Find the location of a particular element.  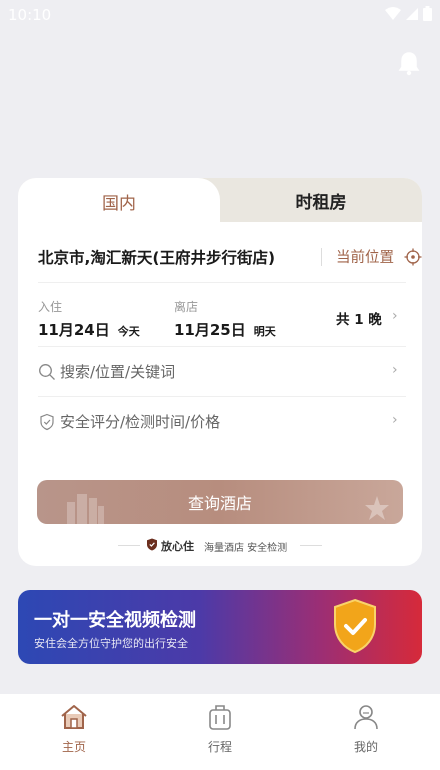

search-field: 搜索/位置/关键词 › is located at coordinates (223, 373).